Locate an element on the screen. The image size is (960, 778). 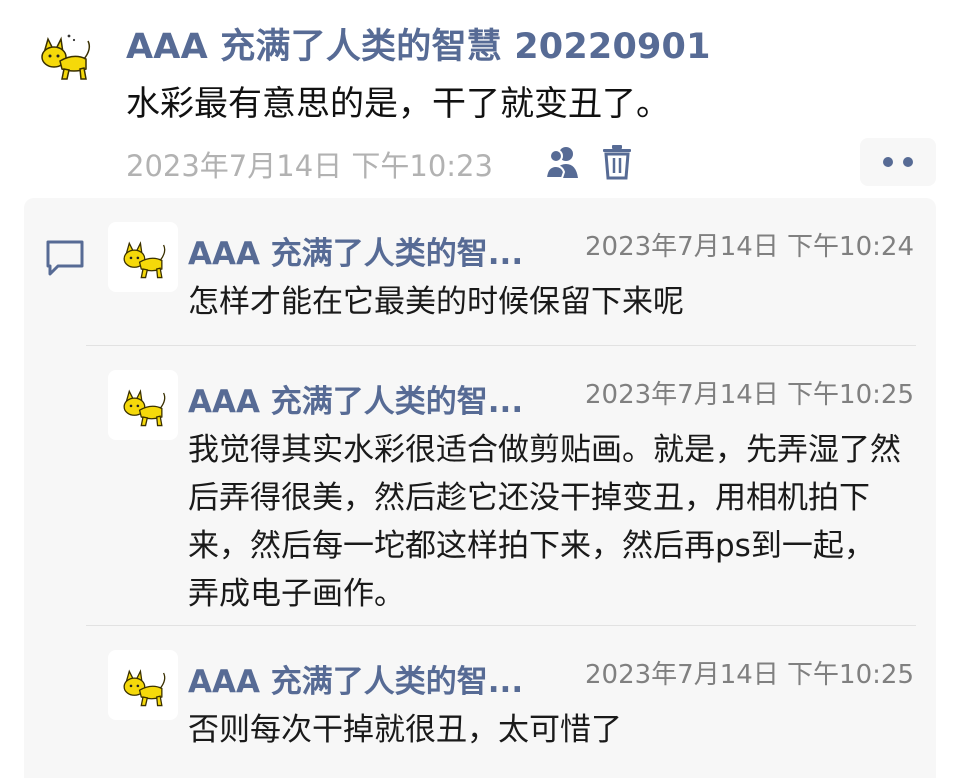
comment-text: 否则每次干掉就很丑，太可惜了 is located at coordinates (405, 730).